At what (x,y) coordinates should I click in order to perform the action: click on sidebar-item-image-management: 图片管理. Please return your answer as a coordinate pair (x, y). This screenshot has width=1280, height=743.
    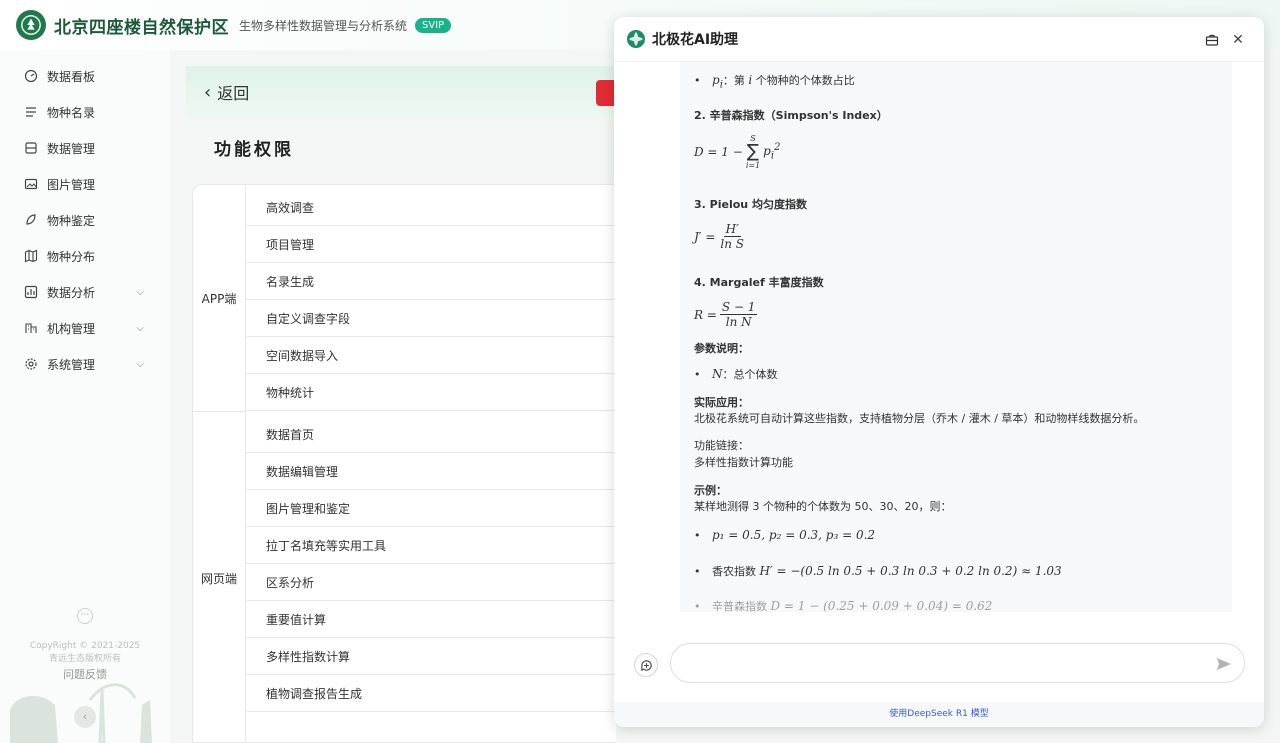
    Looking at the image, I should click on (85, 184).